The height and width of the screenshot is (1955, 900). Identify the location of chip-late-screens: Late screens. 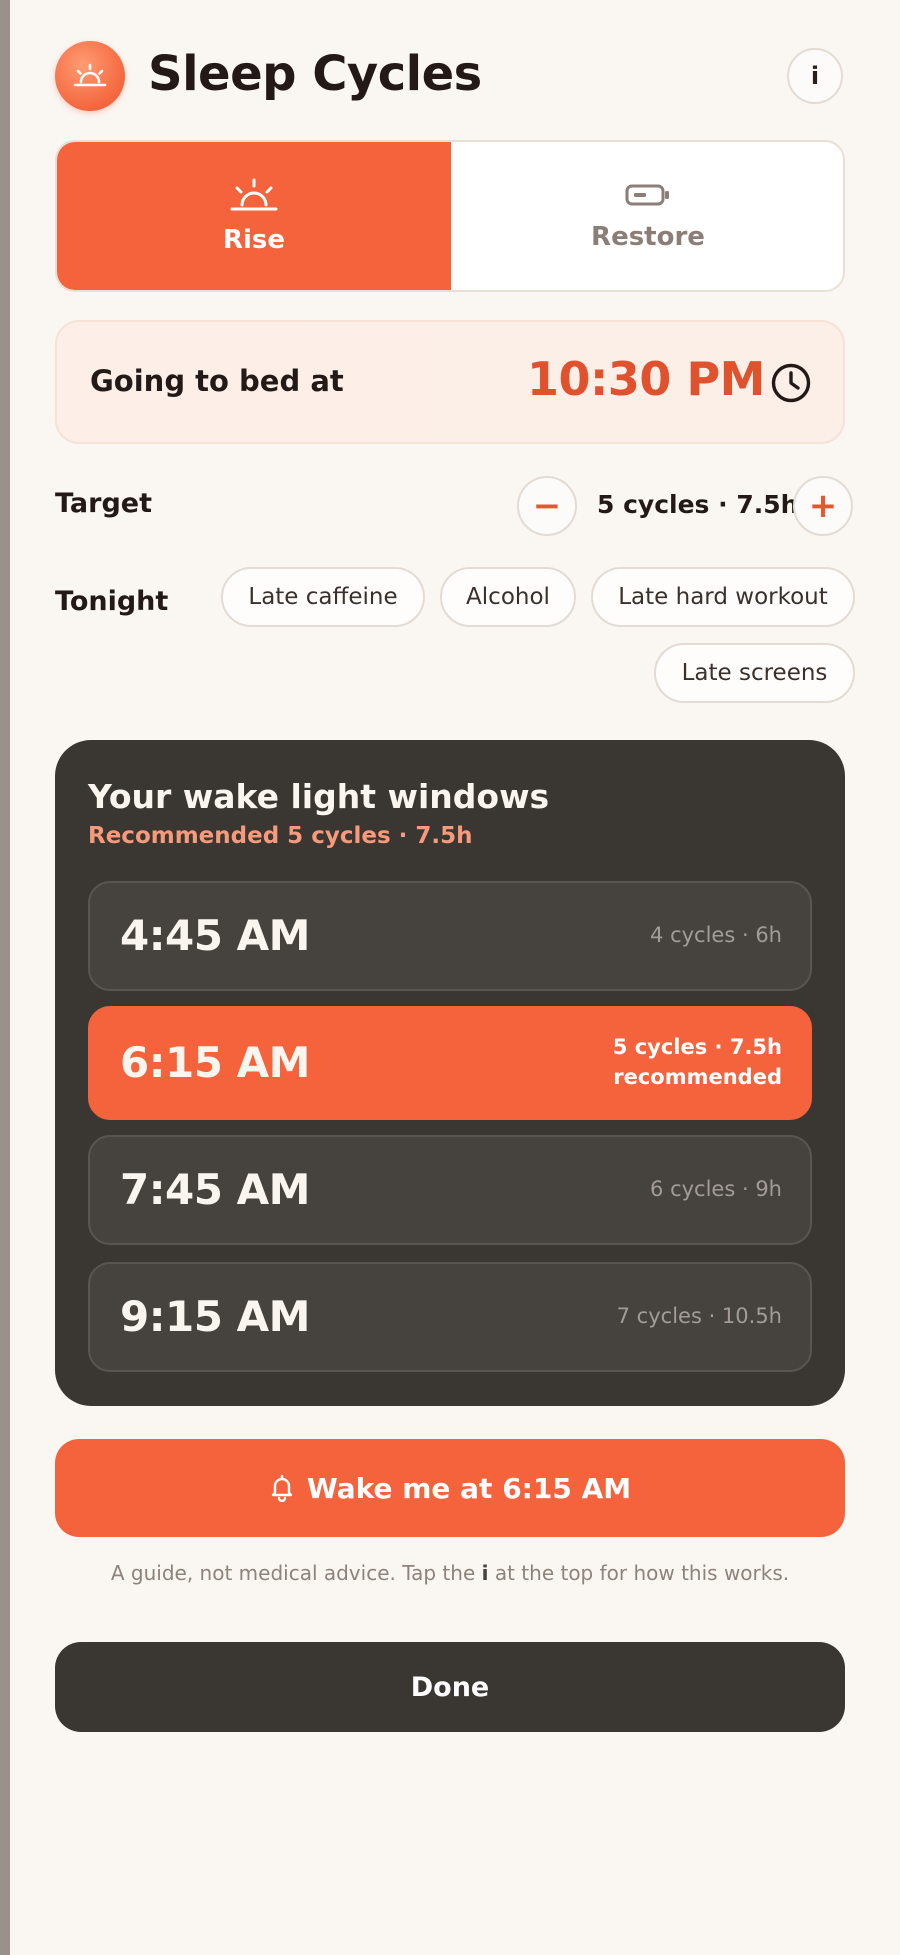
(754, 673).